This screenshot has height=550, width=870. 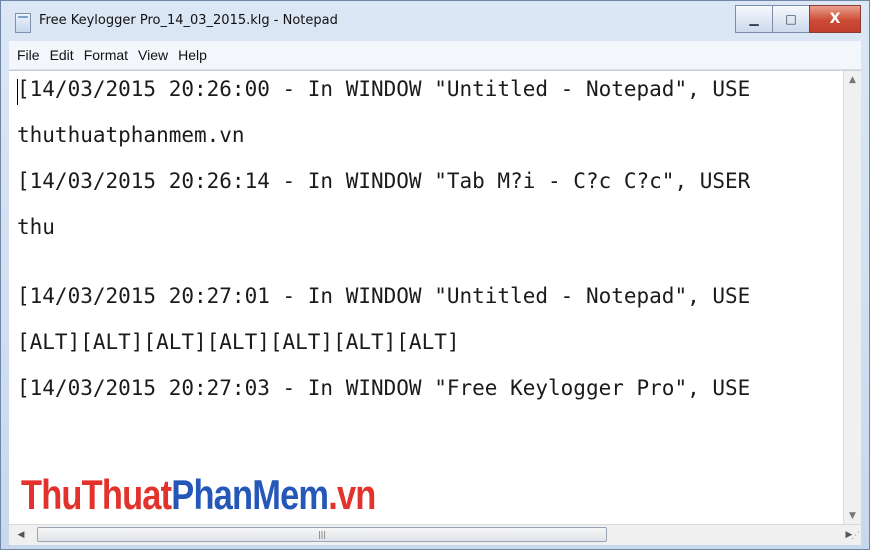 What do you see at coordinates (435, 55) in the screenshot?
I see `menu-bar: File Edit Format View Help` at bounding box center [435, 55].